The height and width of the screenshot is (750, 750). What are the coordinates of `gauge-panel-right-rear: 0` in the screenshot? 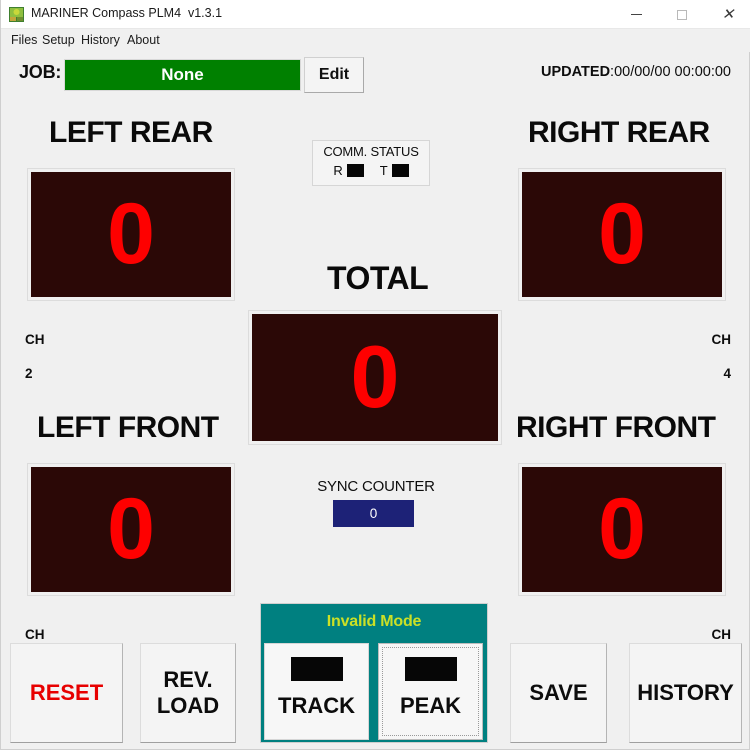 It's located at (622, 234).